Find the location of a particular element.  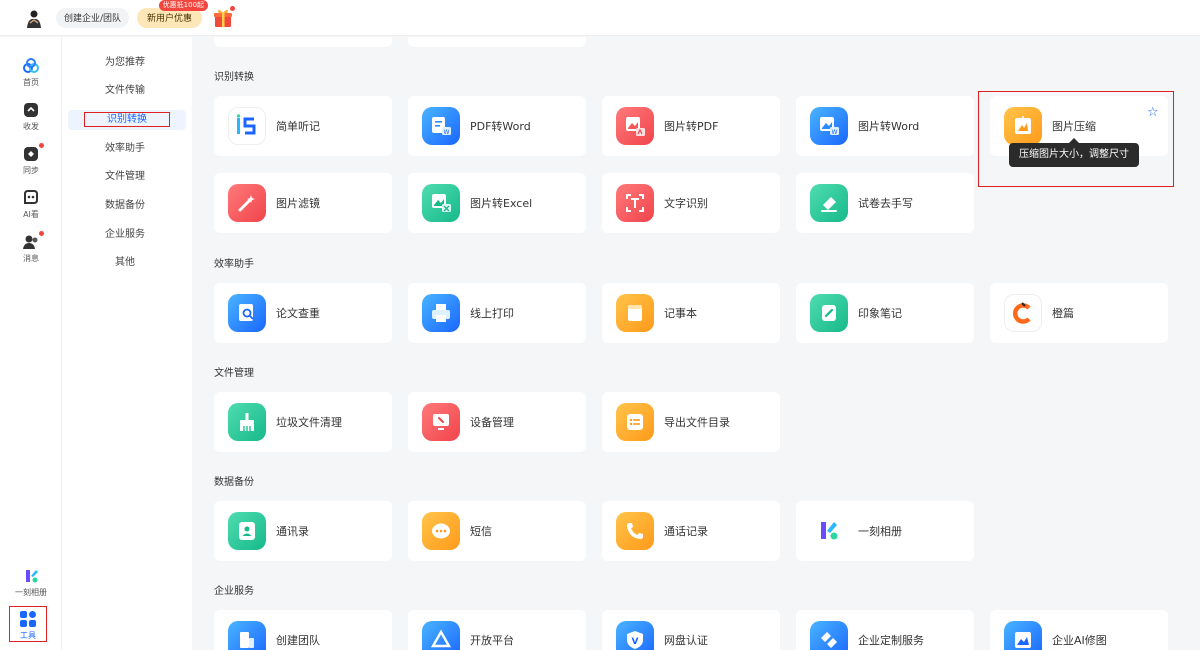

tool-card: 论文查重 is located at coordinates (303, 313).